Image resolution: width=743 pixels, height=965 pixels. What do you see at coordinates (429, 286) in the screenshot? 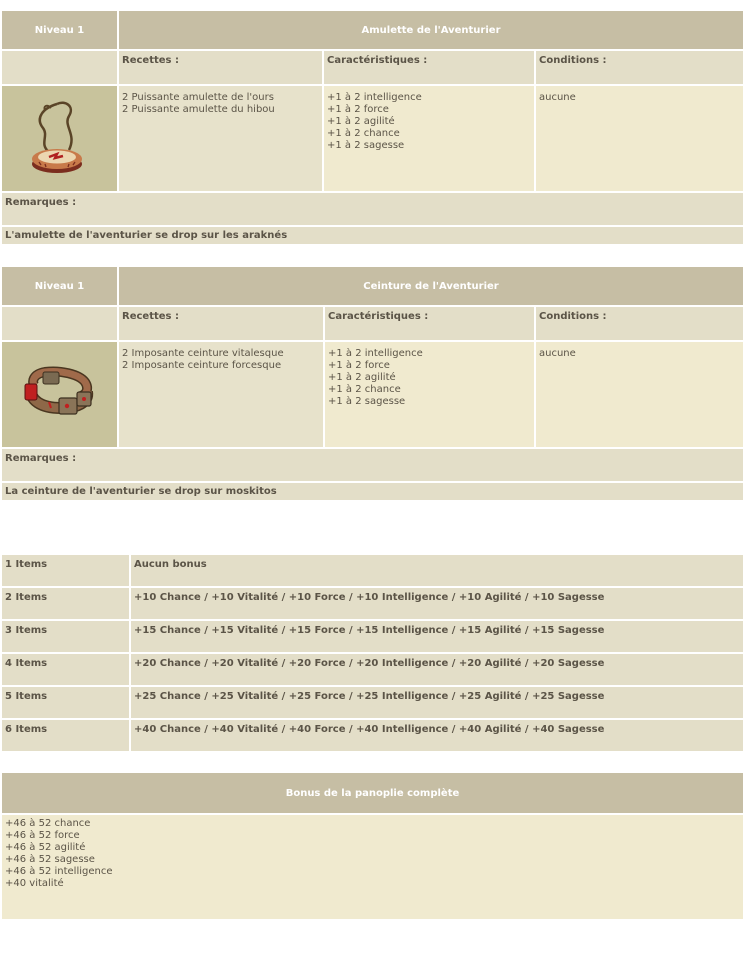
I see `item-name: Ceinture de l'Aventurier` at bounding box center [429, 286].